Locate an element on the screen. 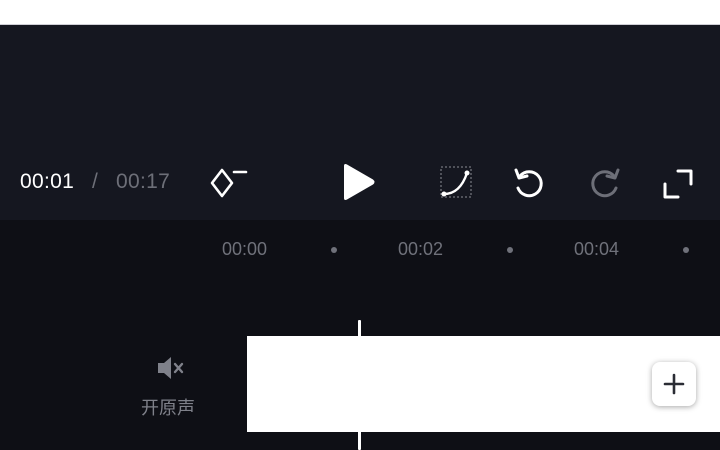  video-preview is located at coordinates (360, 12).